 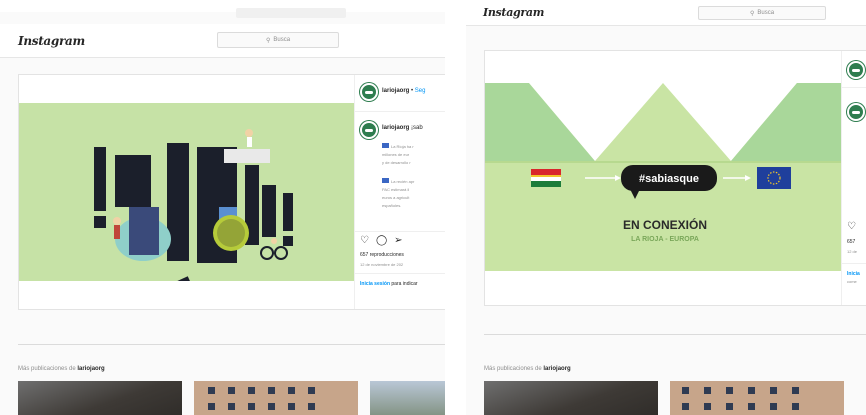 What do you see at coordinates (396, 197) in the screenshot?
I see `caption-line-6: euros a agricult` at bounding box center [396, 197].